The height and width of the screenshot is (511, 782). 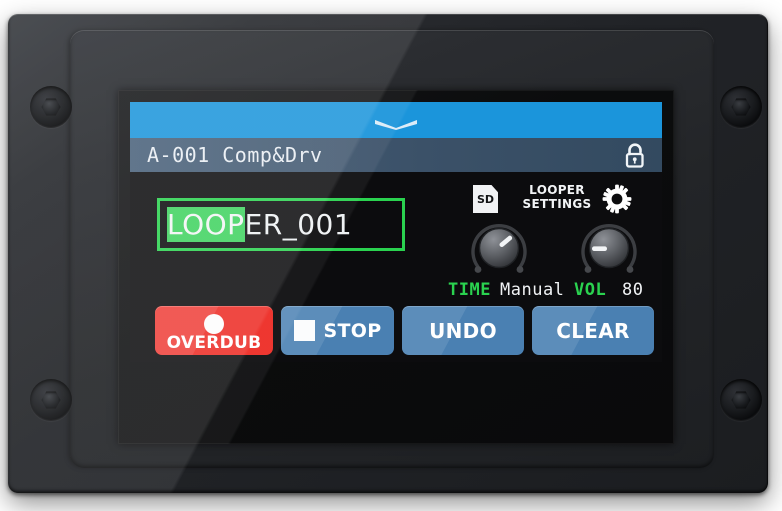 I want to click on gear-icon, so click(x=617, y=201).